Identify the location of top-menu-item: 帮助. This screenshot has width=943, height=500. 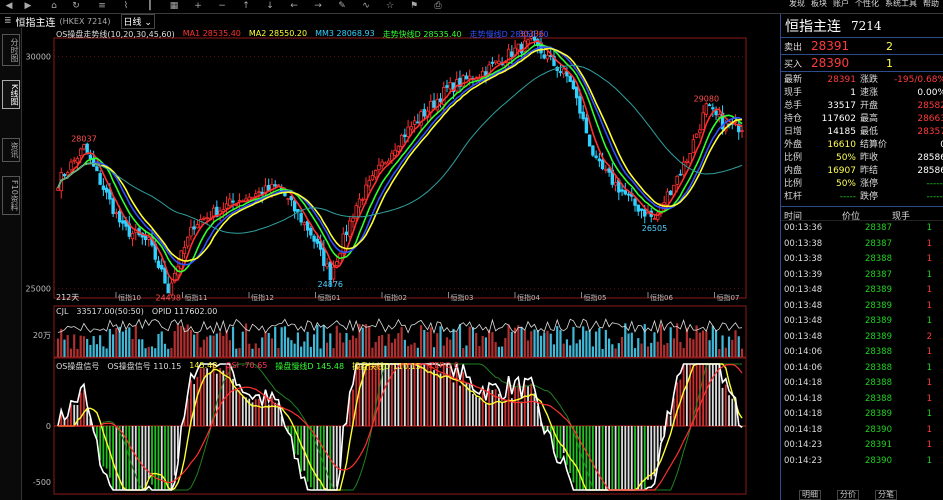
(931, 5).